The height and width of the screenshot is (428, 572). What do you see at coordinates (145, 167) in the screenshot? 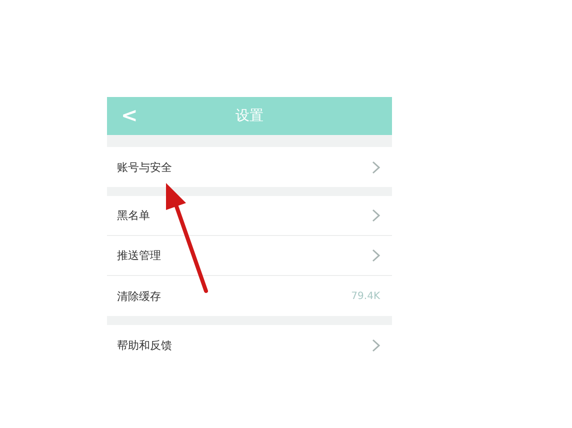
I see `row-label: 账号与安全` at bounding box center [145, 167].